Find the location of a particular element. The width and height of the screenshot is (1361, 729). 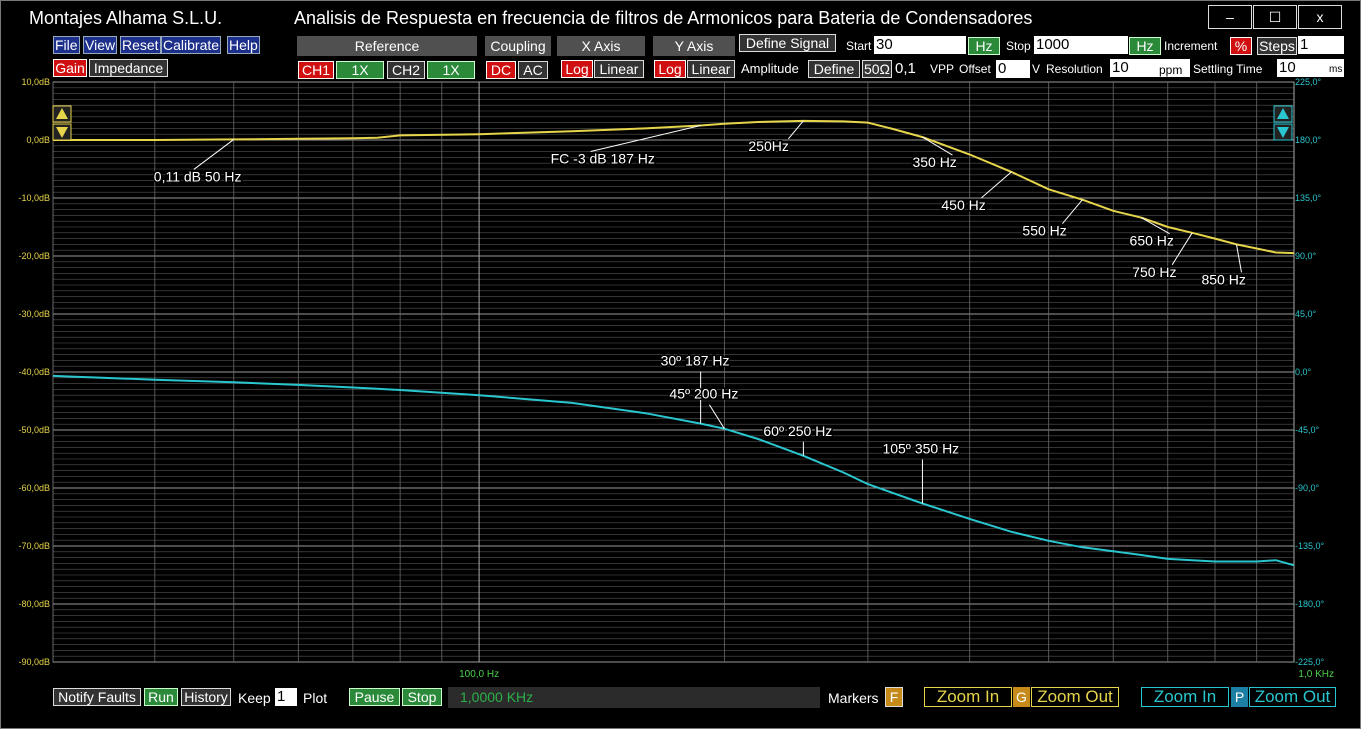

annotation-label: 650 Hz is located at coordinates (1152, 241).